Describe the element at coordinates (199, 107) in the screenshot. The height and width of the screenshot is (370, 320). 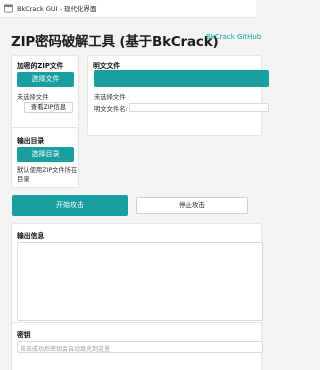
I see `plaintext-filename-input` at that location.